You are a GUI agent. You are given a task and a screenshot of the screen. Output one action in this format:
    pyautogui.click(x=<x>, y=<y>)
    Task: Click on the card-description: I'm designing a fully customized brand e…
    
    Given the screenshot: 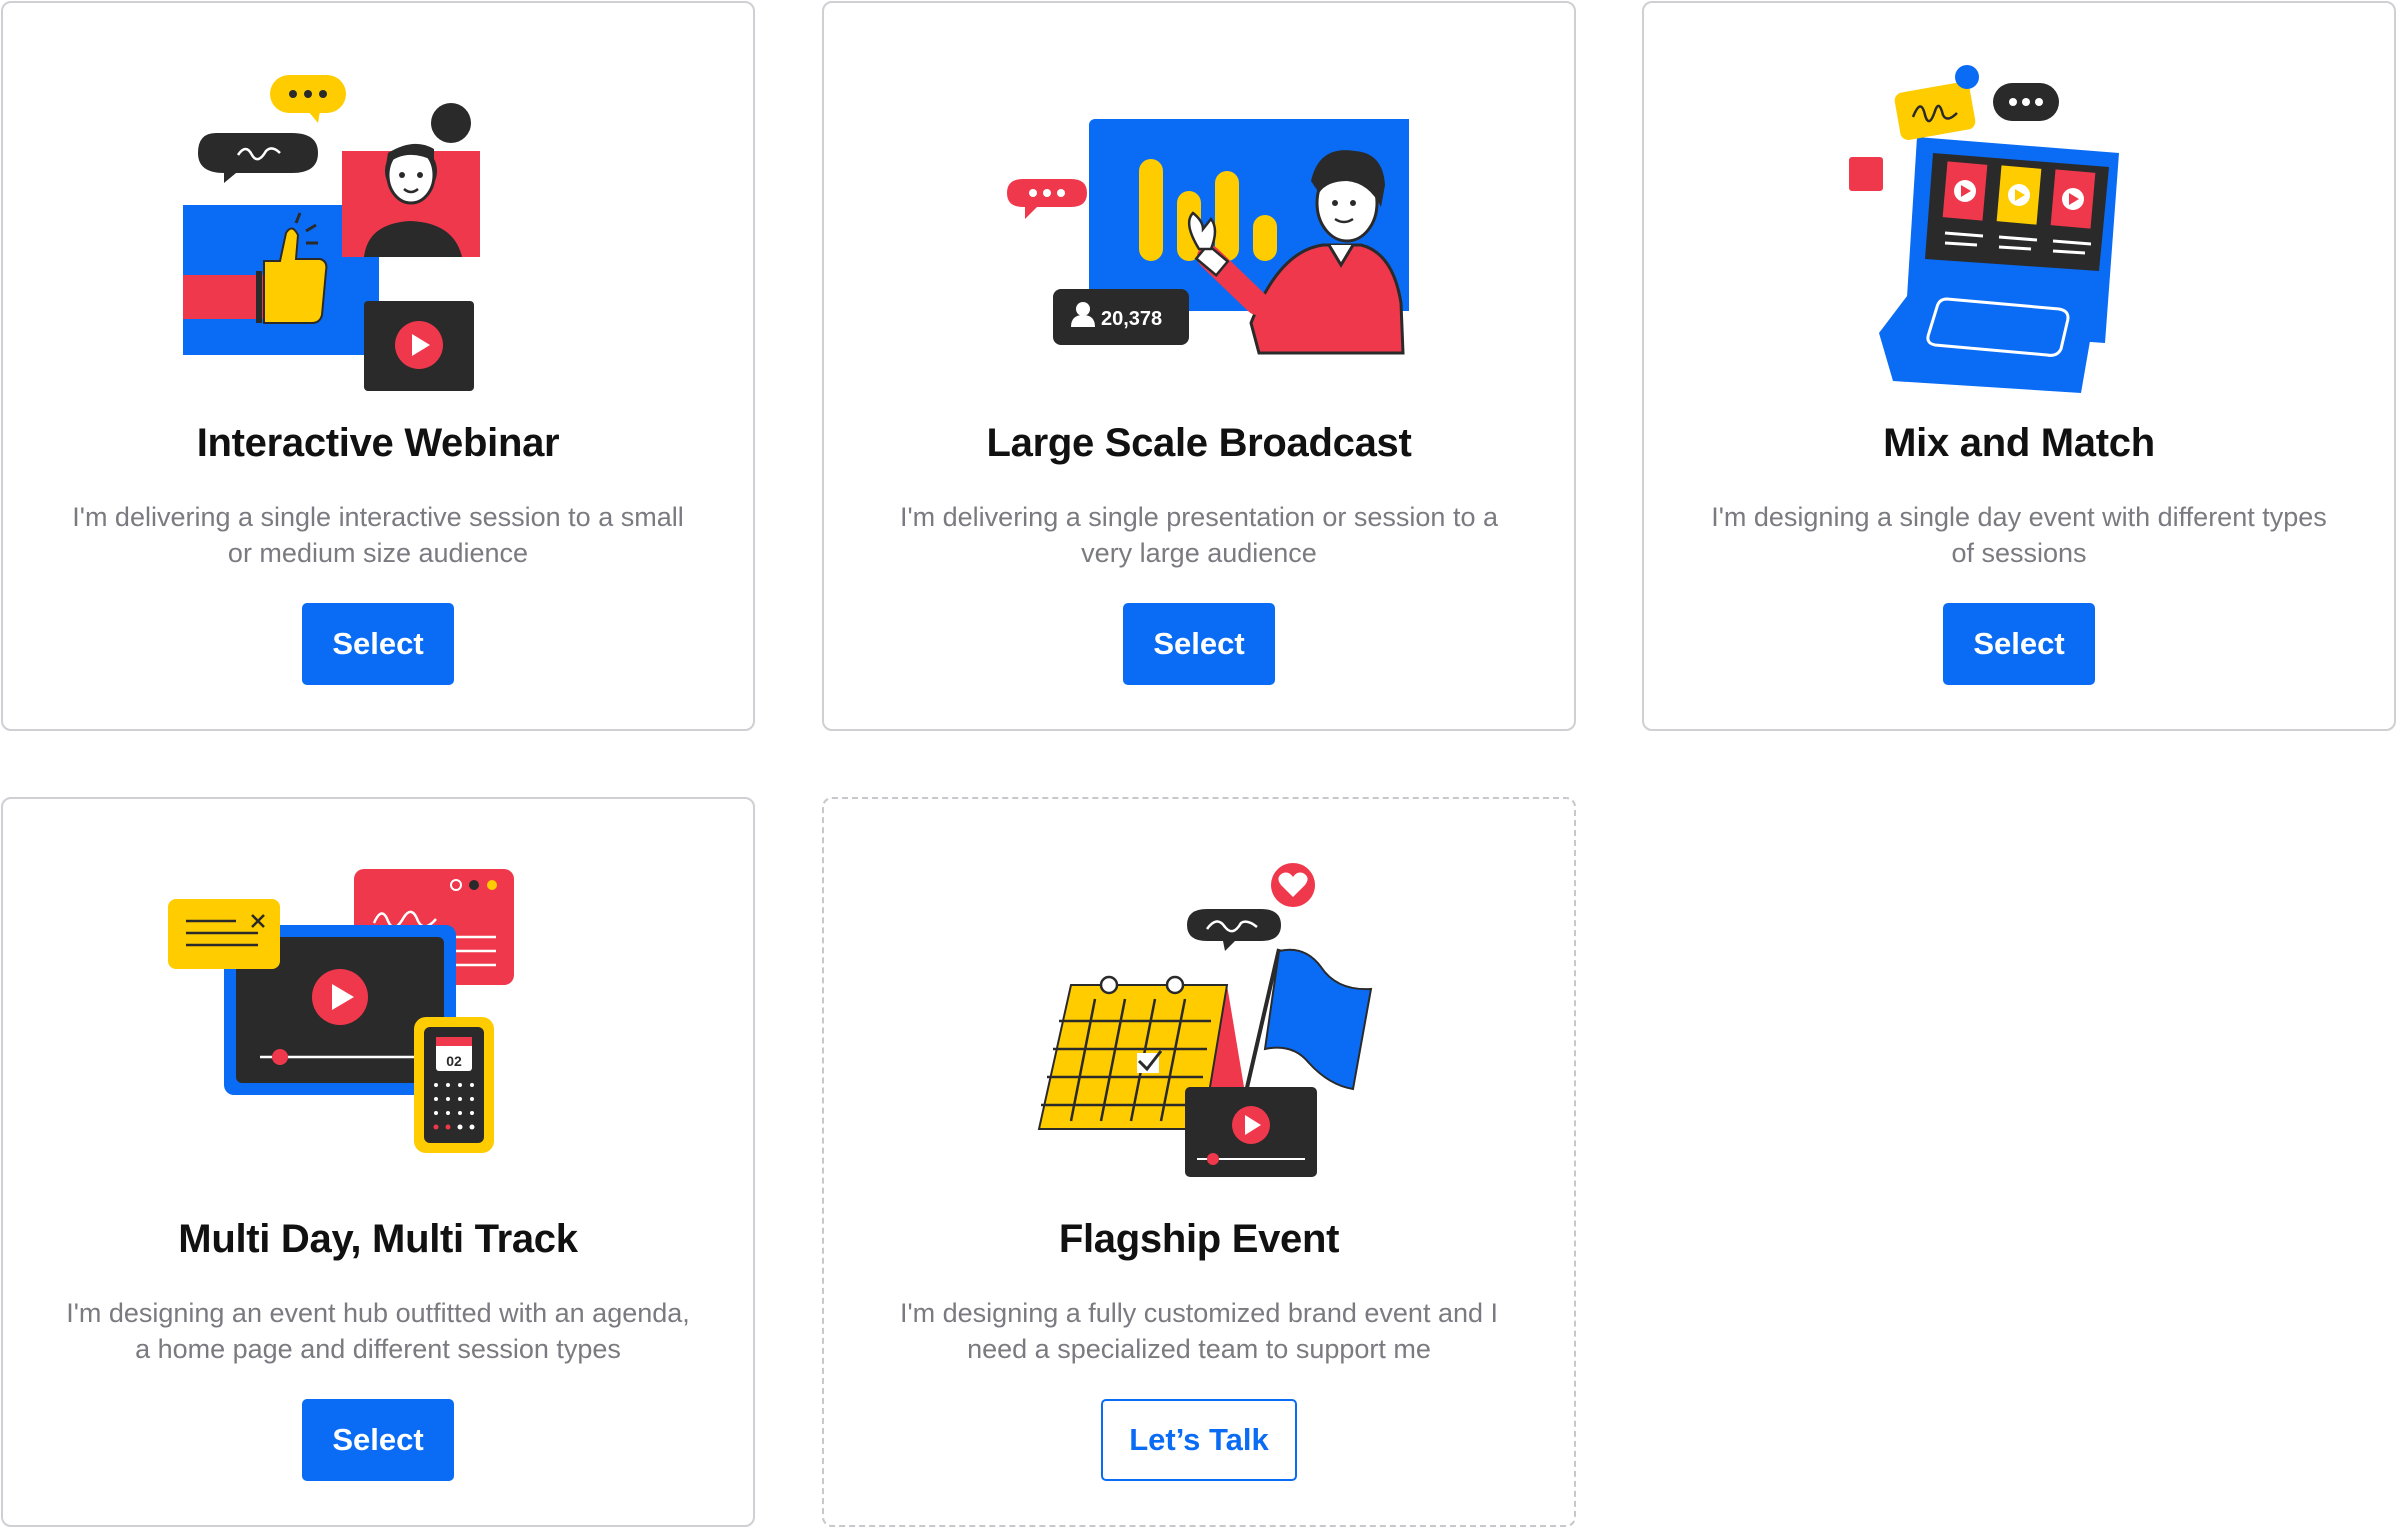 What is the action you would take?
    pyautogui.click(x=1199, y=1331)
    